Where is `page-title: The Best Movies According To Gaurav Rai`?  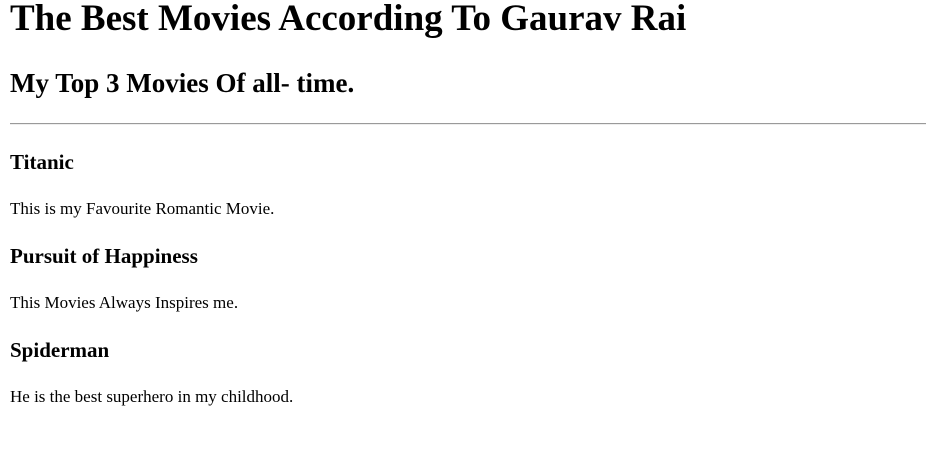 page-title: The Best Movies According To Gaurav Rai is located at coordinates (348, 19).